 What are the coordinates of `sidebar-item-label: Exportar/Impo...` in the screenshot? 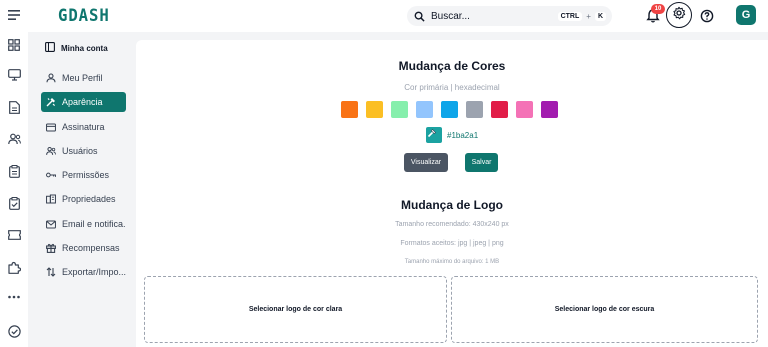 It's located at (94, 272).